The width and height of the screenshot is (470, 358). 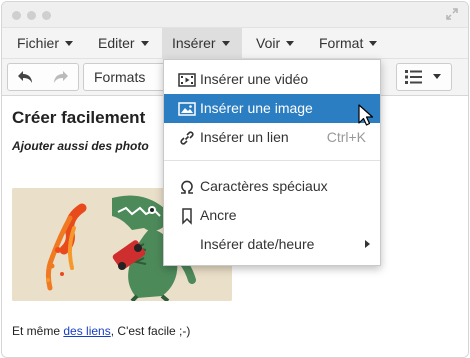 What do you see at coordinates (244, 137) in the screenshot?
I see `menu-item-insert-link-label: Insérer un lien` at bounding box center [244, 137].